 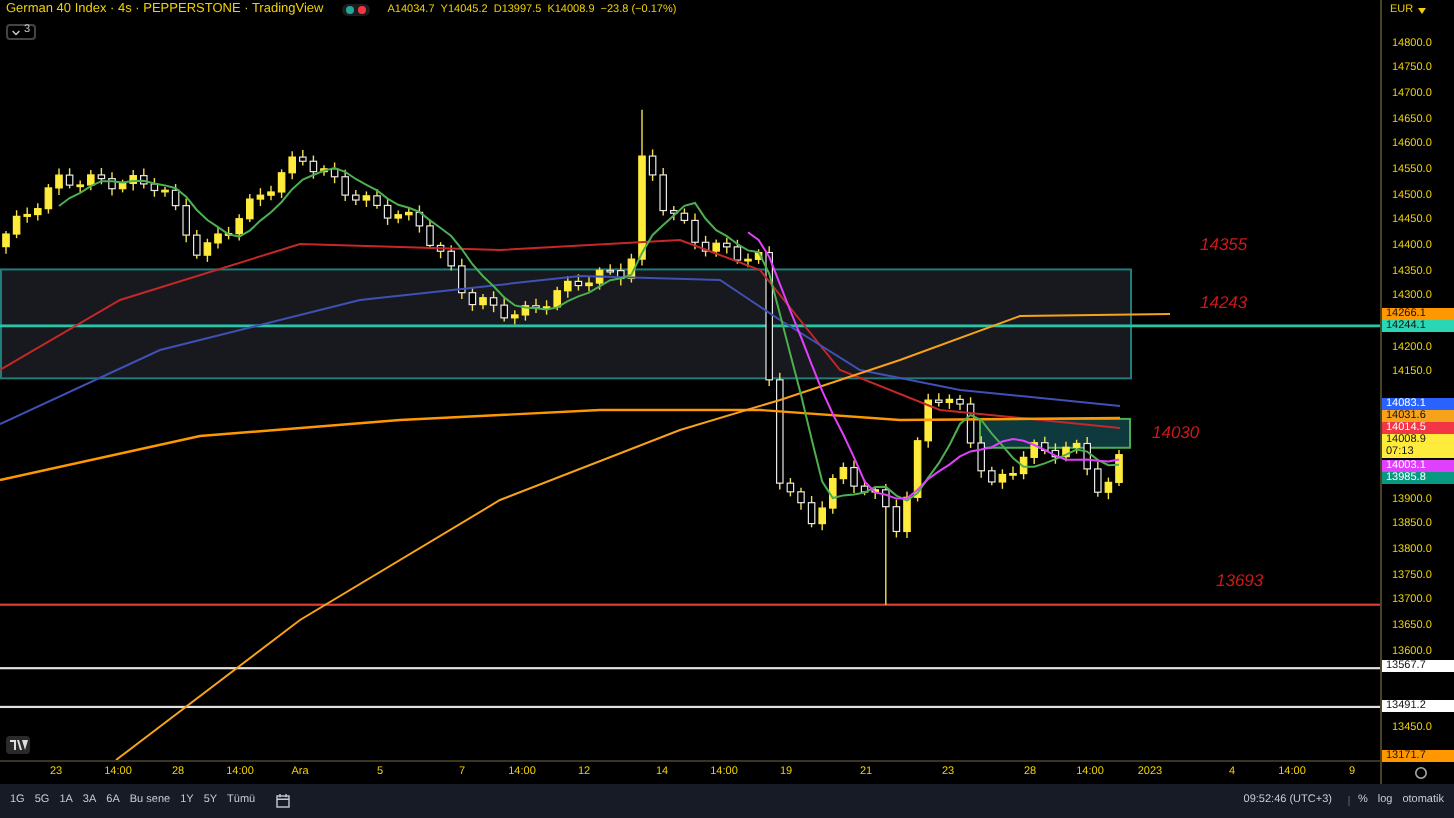 What do you see at coordinates (1224, 244) in the screenshot?
I see `price-annotation: 14355` at bounding box center [1224, 244].